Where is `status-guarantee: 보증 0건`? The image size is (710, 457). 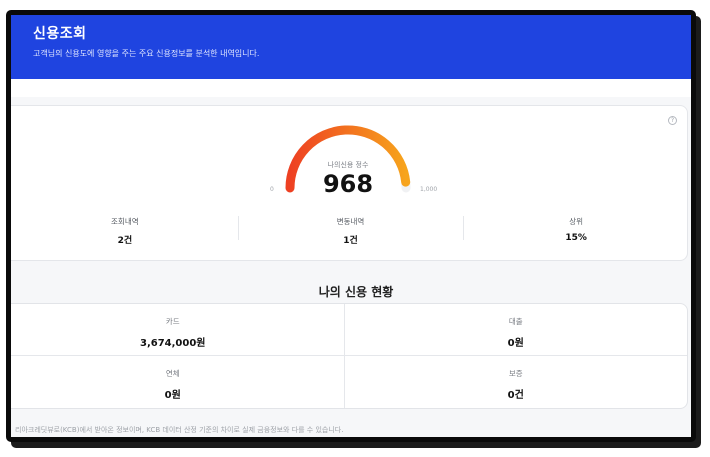 status-guarantee: 보증 0건 is located at coordinates (516, 382).